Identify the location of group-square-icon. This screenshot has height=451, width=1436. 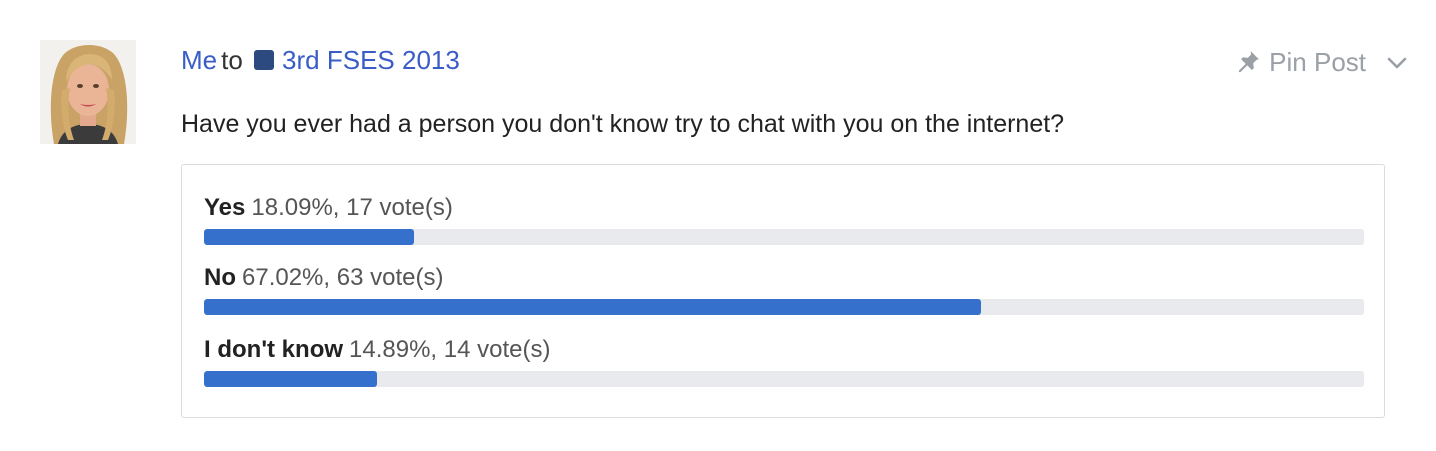
(264, 60).